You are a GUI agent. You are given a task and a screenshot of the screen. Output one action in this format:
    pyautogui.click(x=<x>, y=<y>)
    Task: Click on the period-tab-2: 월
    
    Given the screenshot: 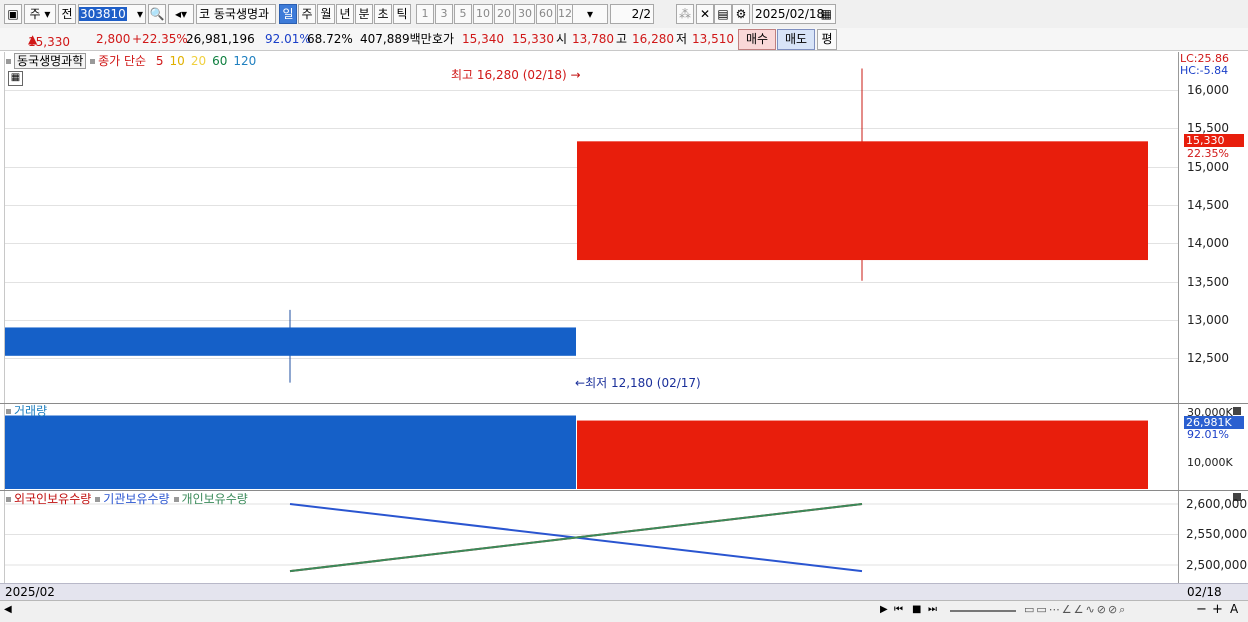 What is the action you would take?
    pyautogui.click(x=326, y=14)
    